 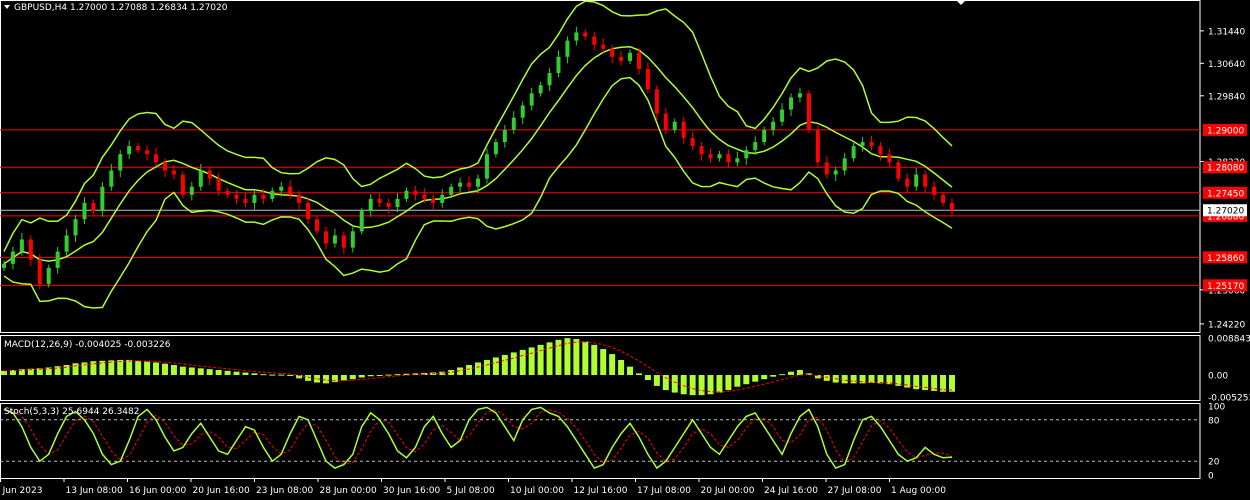 What do you see at coordinates (7, 7) in the screenshot?
I see `dropdown-triangle-icon` at bounding box center [7, 7].